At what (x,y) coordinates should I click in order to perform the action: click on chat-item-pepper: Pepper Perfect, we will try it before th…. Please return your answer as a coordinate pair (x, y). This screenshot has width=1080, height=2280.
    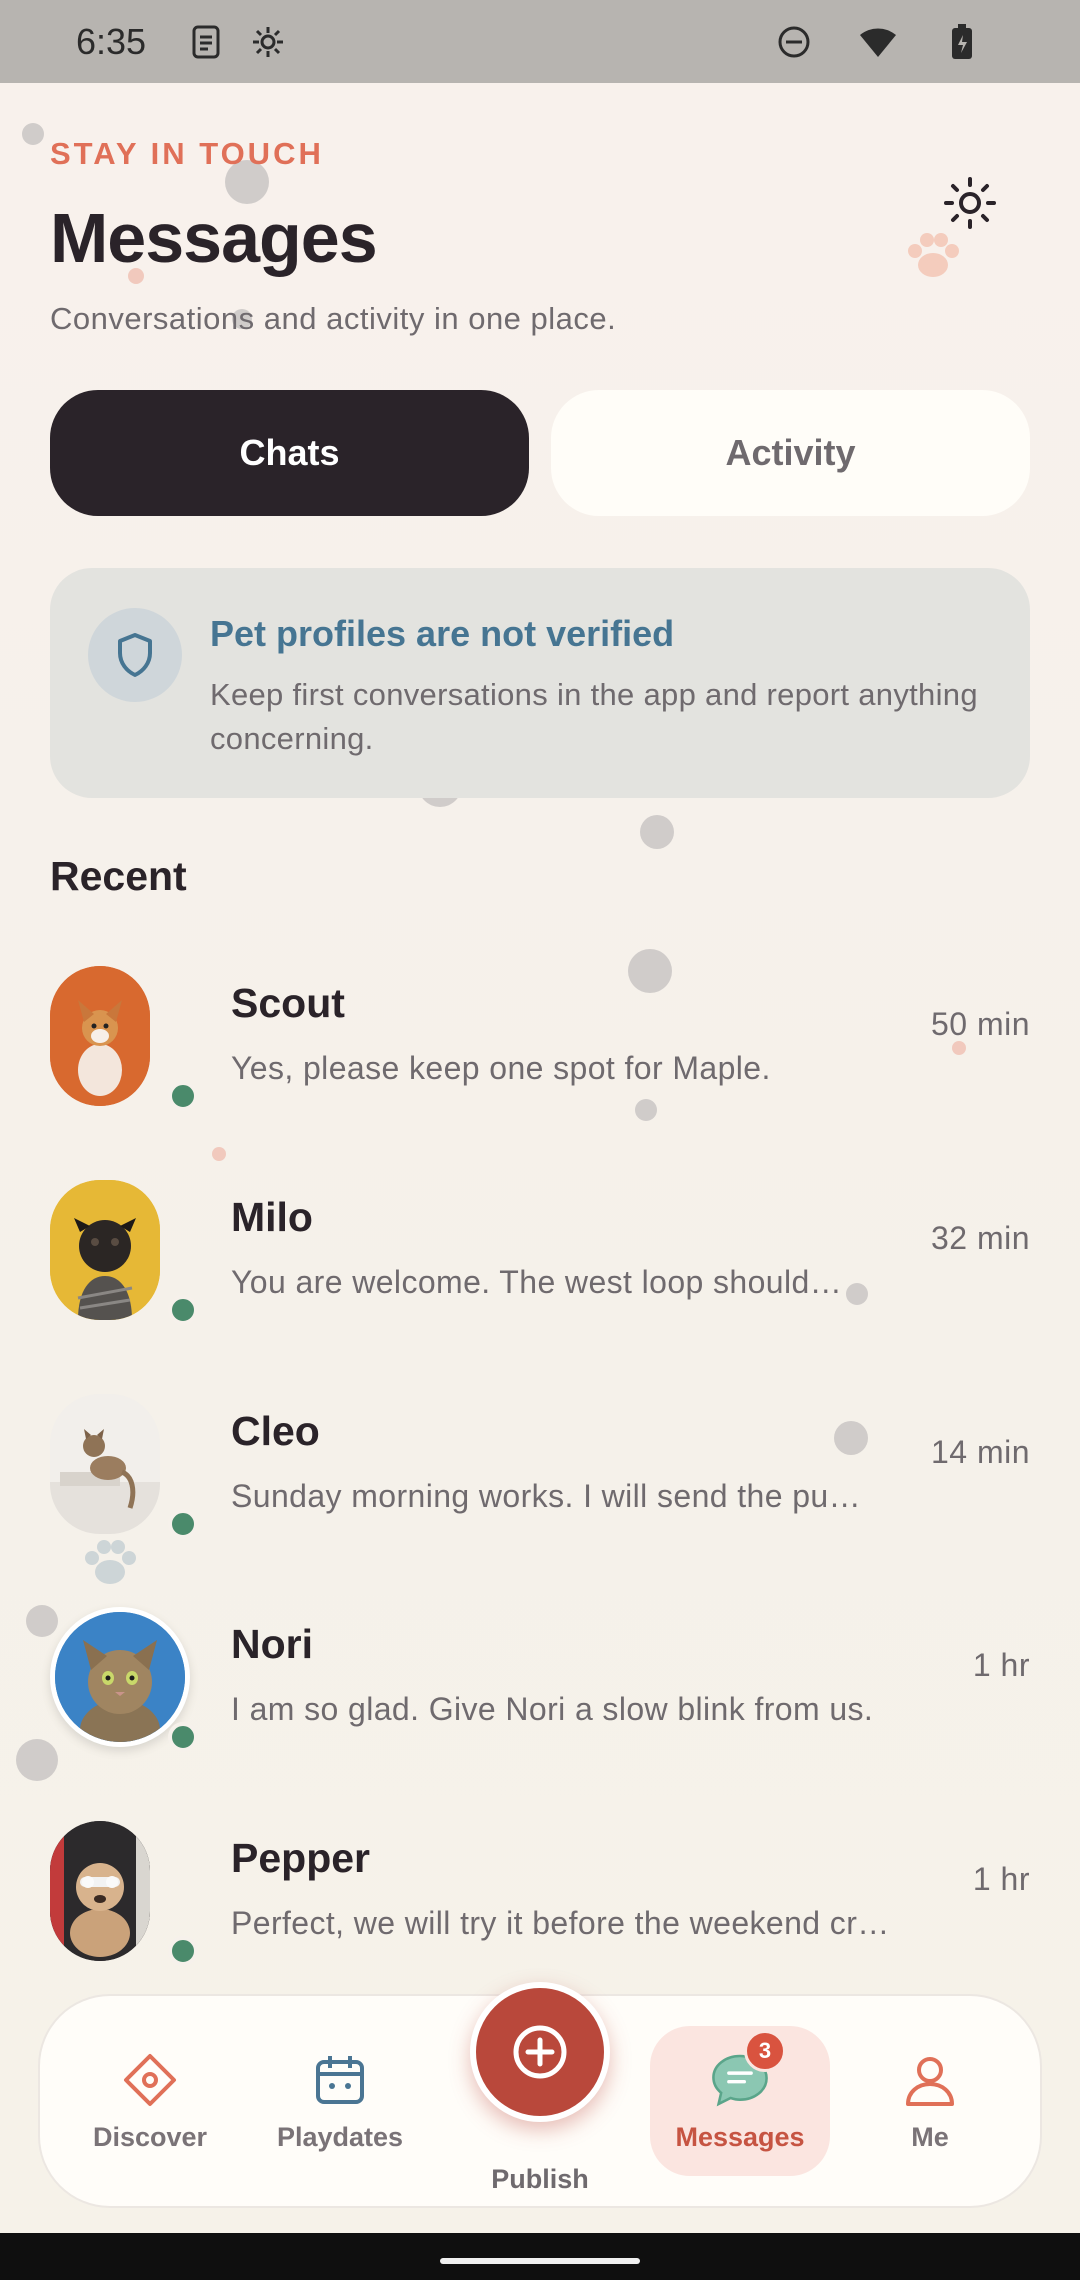
    Looking at the image, I should click on (540, 1896).